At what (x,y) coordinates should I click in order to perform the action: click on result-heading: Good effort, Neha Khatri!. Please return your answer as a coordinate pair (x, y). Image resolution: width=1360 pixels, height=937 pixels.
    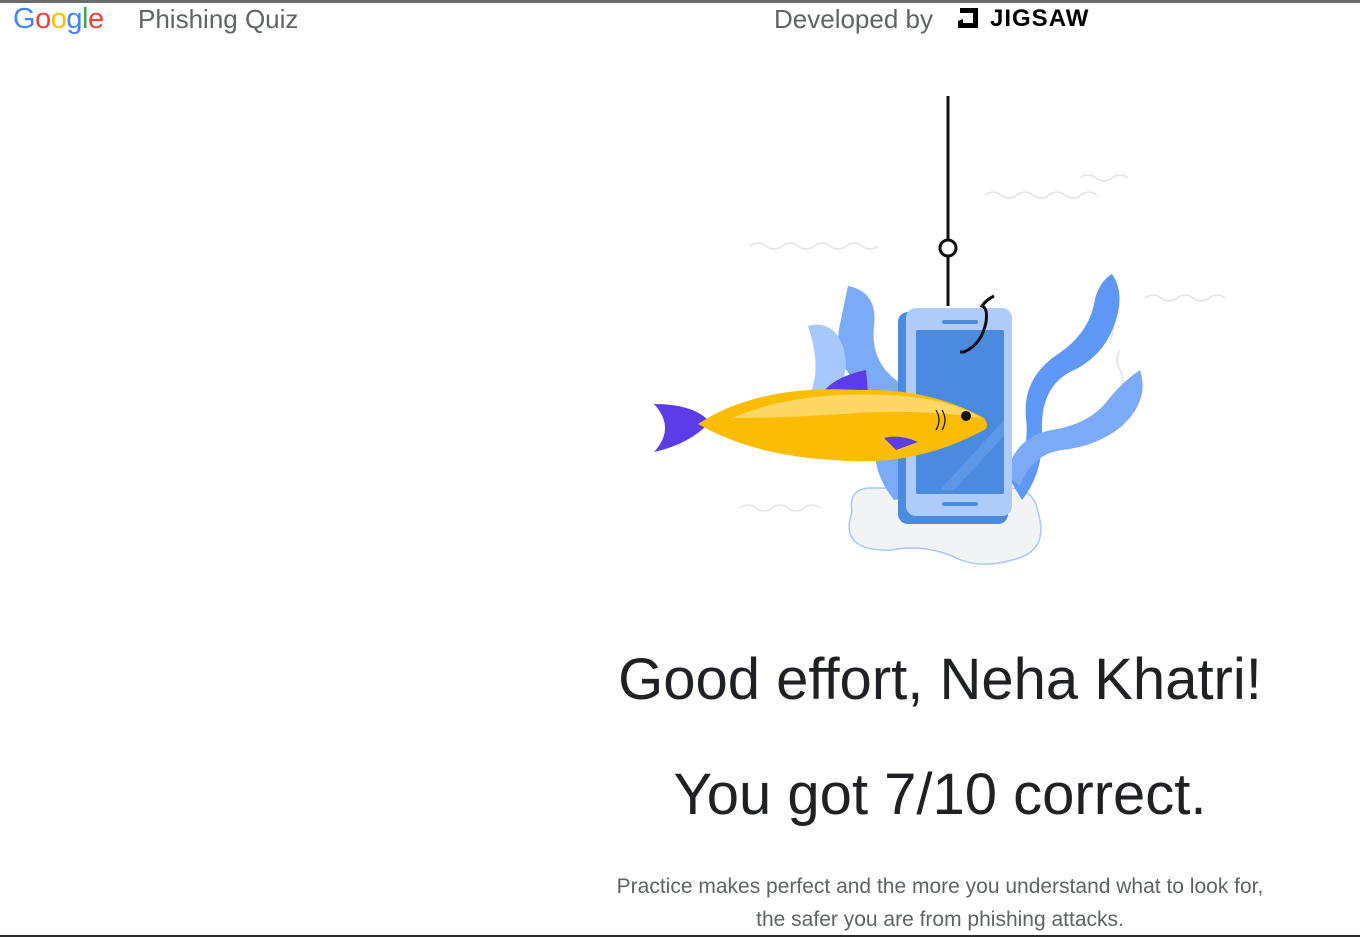
    Looking at the image, I should click on (940, 679).